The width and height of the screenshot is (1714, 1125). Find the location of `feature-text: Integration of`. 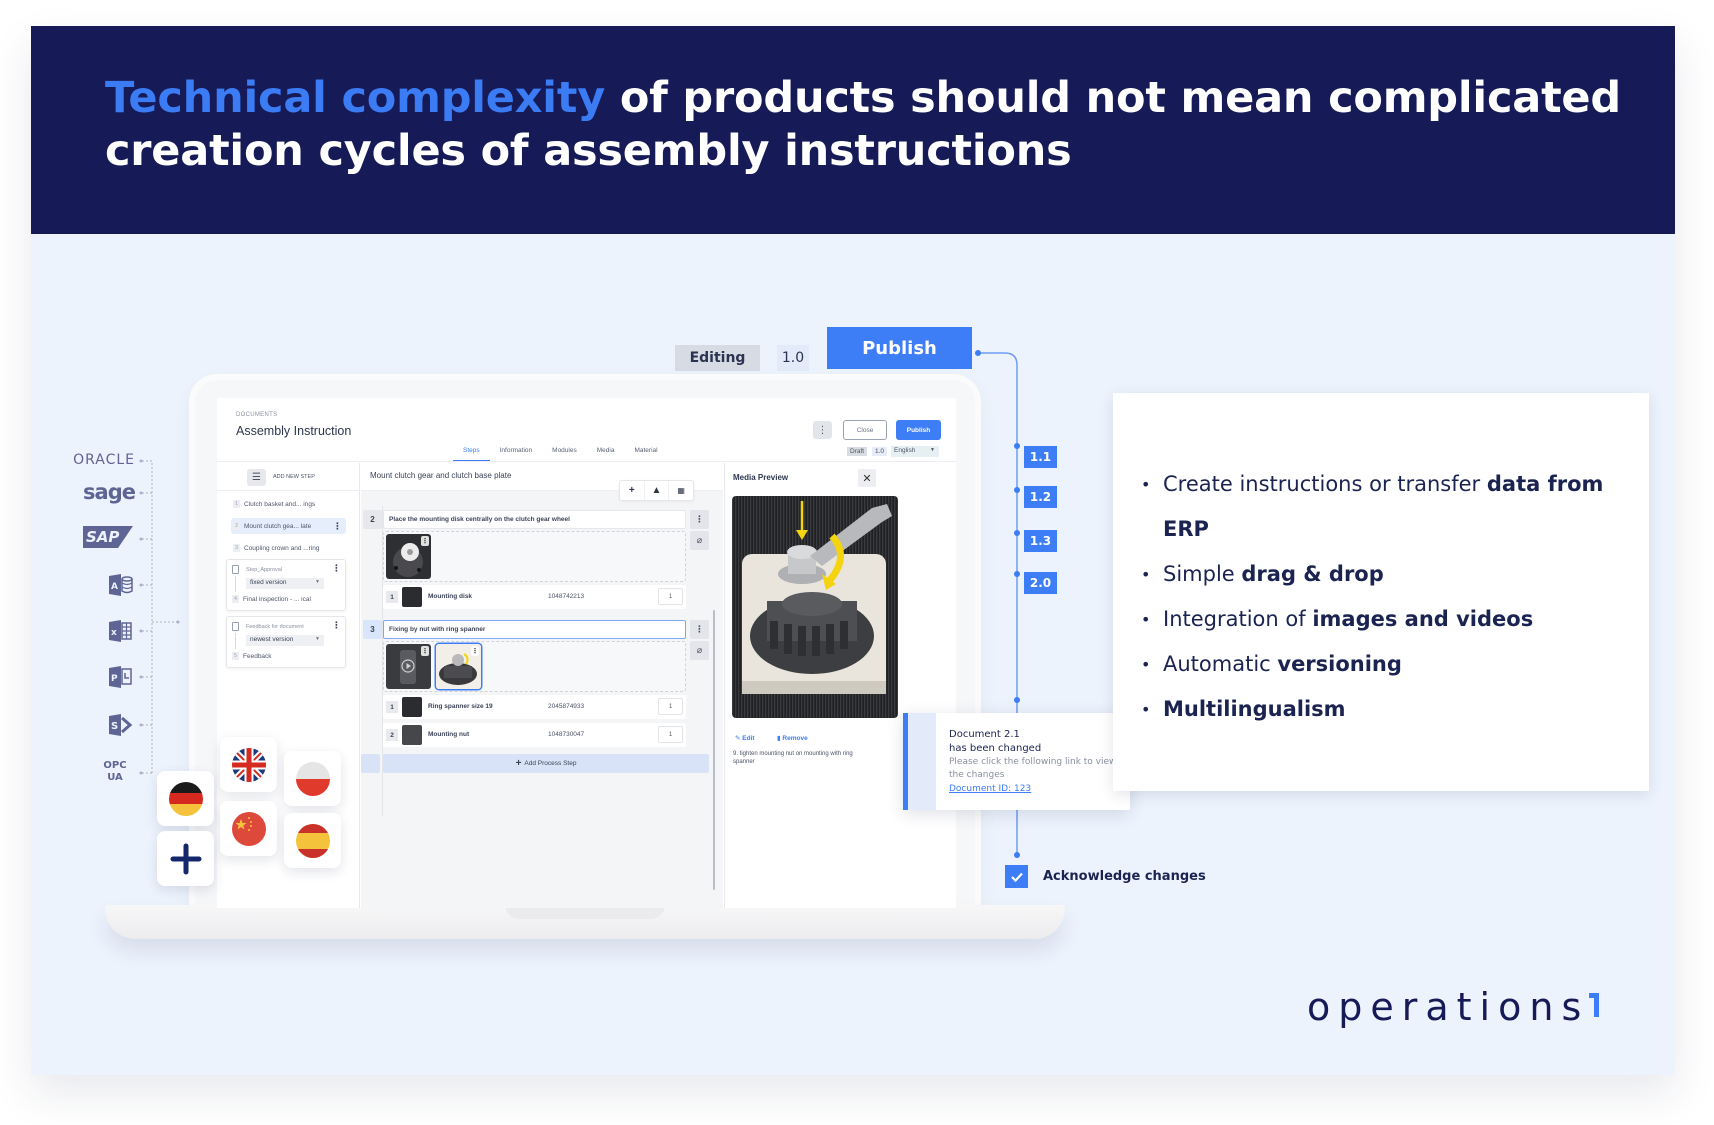

feature-text: Integration of is located at coordinates (1238, 619).